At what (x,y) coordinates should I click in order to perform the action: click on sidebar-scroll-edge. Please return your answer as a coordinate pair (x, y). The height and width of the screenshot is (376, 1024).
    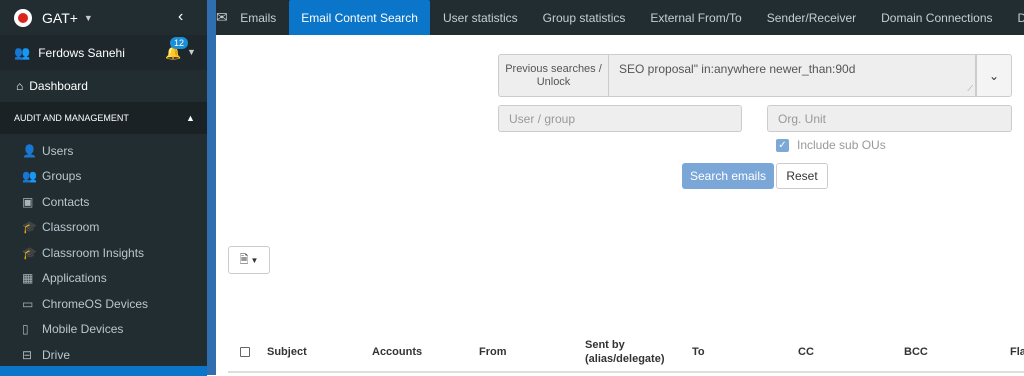
    Looking at the image, I should click on (211, 187).